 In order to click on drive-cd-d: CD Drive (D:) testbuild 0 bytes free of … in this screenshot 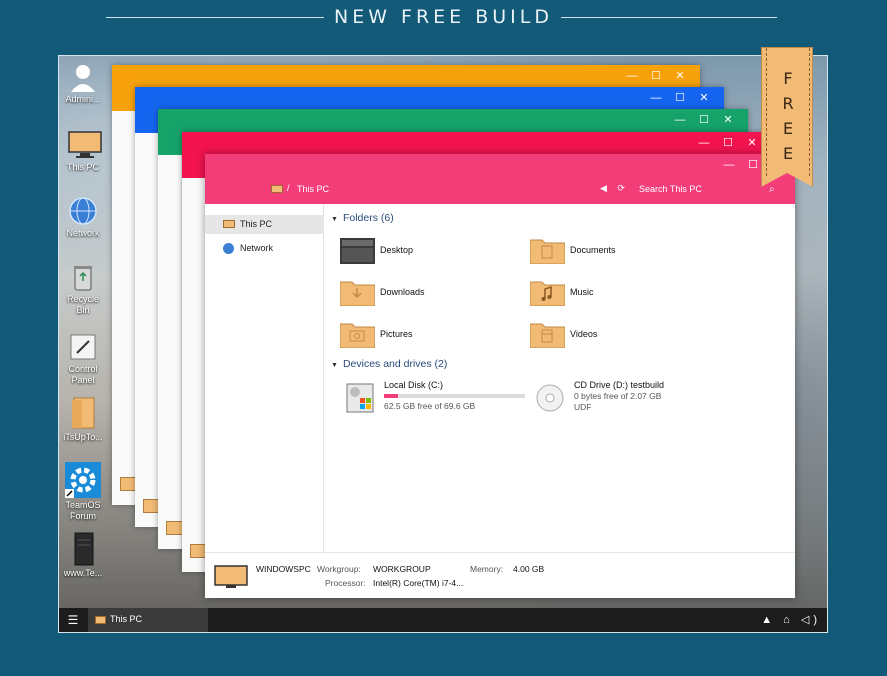, I will do `click(635, 398)`.